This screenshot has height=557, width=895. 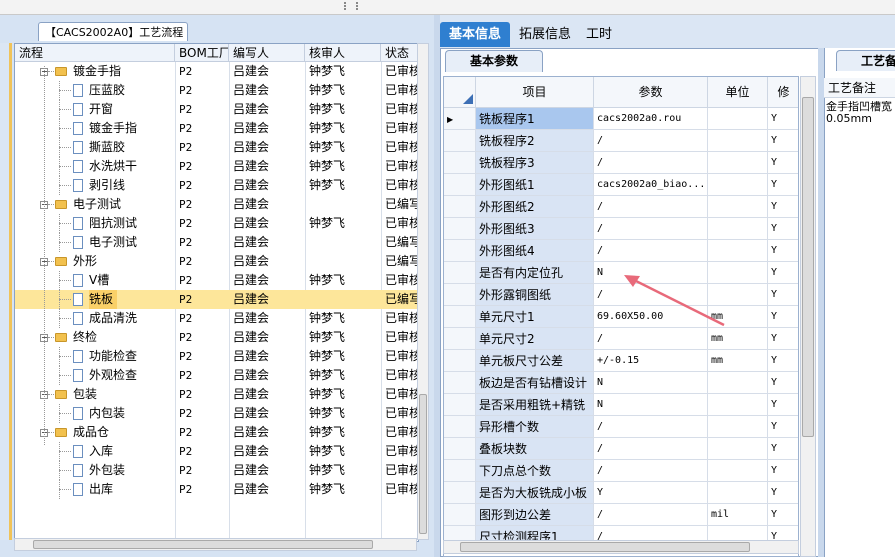 What do you see at coordinates (865, 60) in the screenshot?
I see `tab-process-notes: 工艺备注` at bounding box center [865, 60].